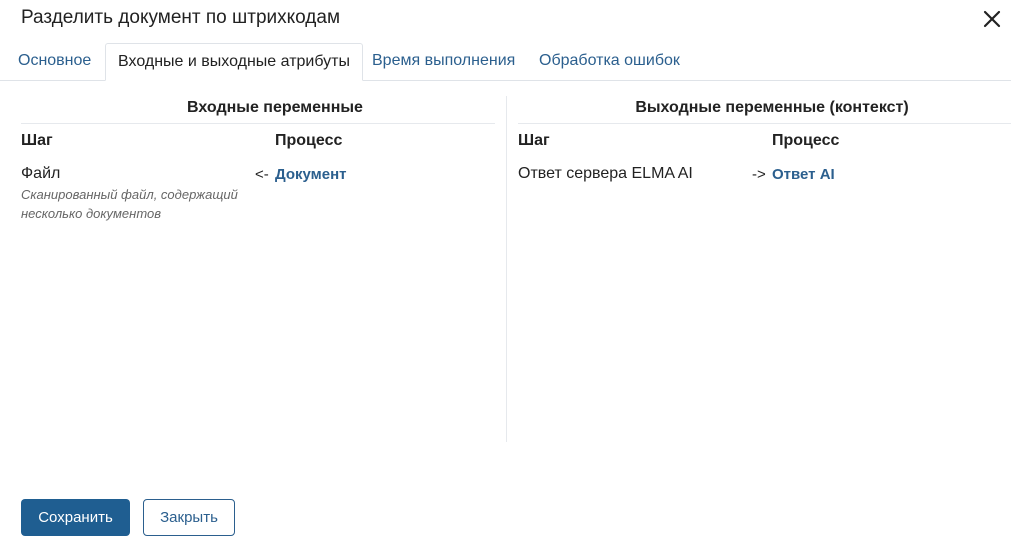 Image resolution: width=1011 pixels, height=545 pixels. What do you see at coordinates (275, 107) in the screenshot?
I see `input-panel-title: Входные переменные` at bounding box center [275, 107].